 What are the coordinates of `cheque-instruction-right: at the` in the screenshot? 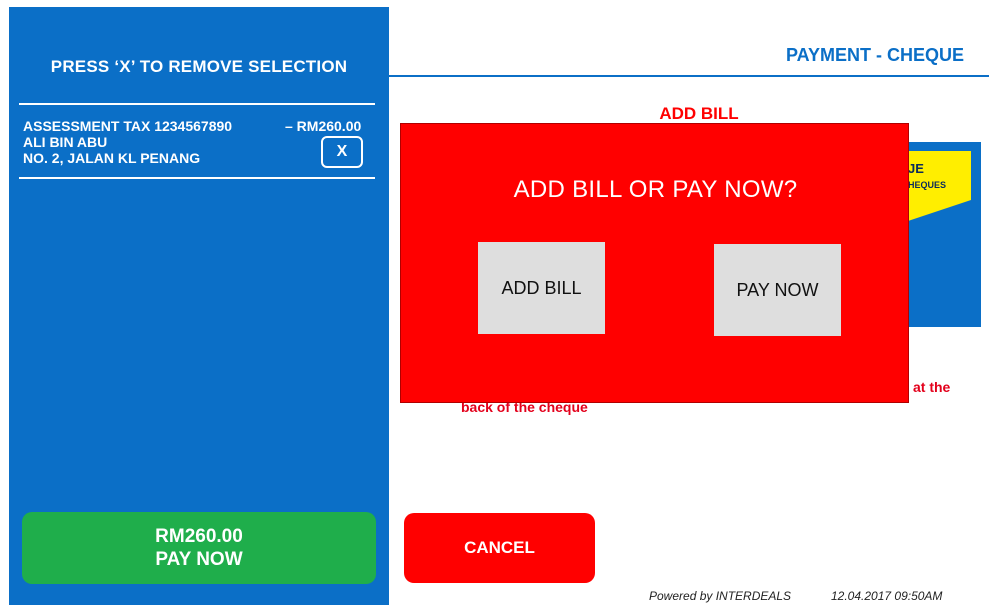 It's located at (932, 387).